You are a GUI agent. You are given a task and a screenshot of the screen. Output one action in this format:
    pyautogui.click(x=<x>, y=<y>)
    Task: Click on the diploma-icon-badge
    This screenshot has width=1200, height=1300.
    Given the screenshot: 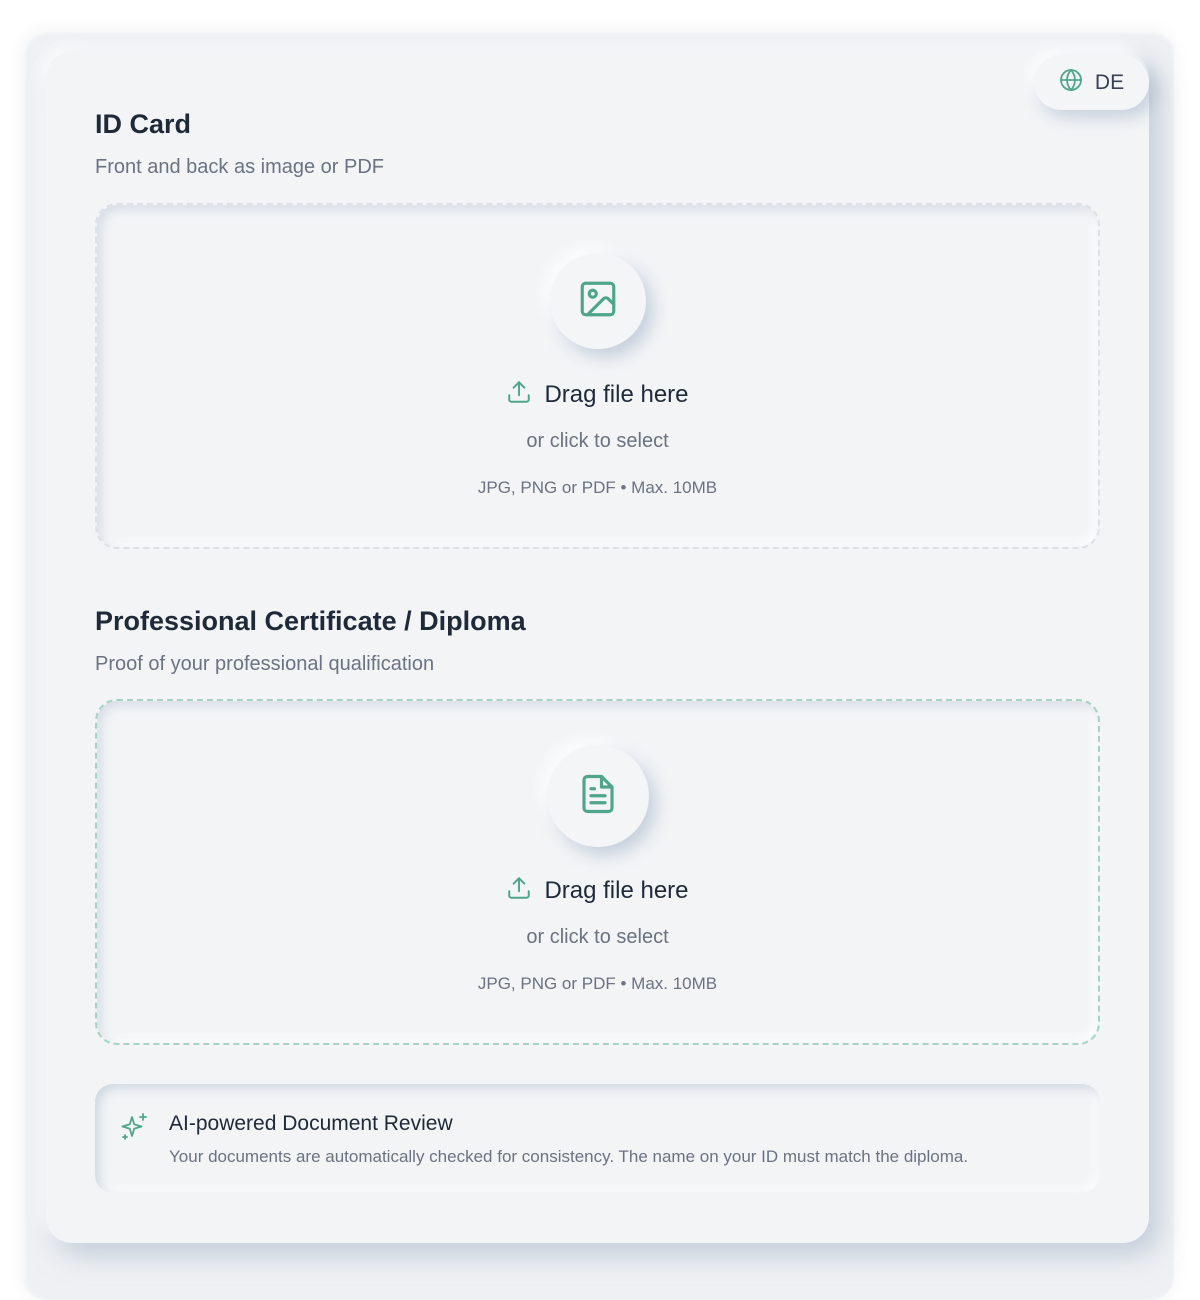 What is the action you would take?
    pyautogui.click(x=598, y=796)
    